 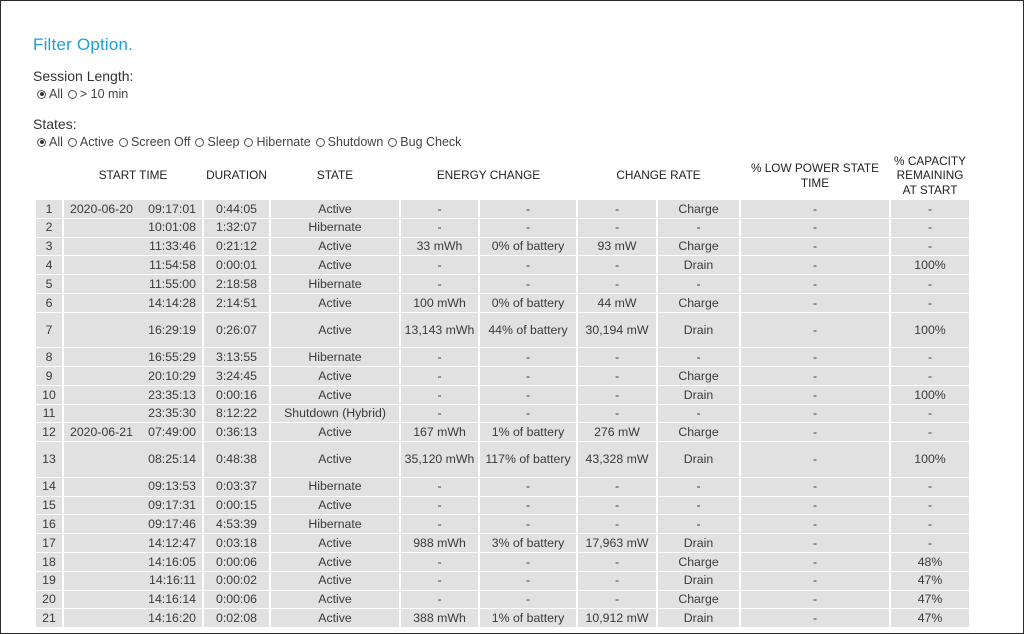 What do you see at coordinates (815, 175) in the screenshot?
I see `column-header-low-power: % LOW POWER STATE TIME` at bounding box center [815, 175].